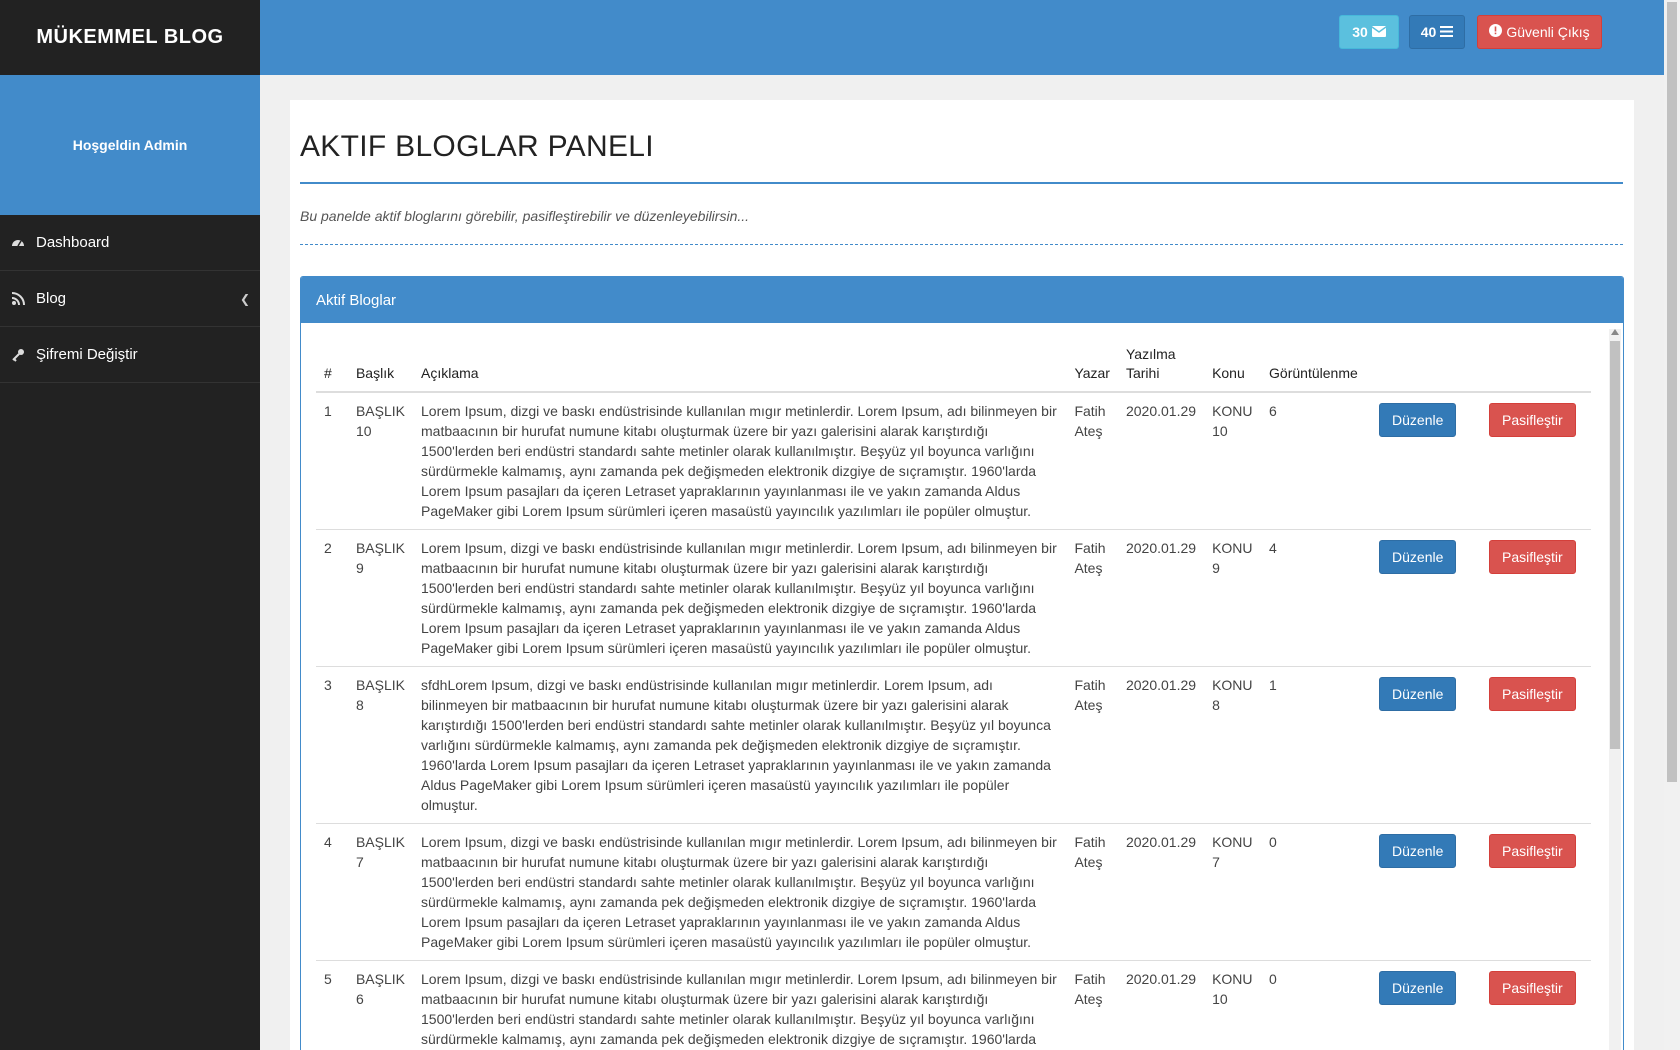 The image size is (1680, 1050). I want to click on sidebar-item-dashboard: Dashboard, so click(130, 243).